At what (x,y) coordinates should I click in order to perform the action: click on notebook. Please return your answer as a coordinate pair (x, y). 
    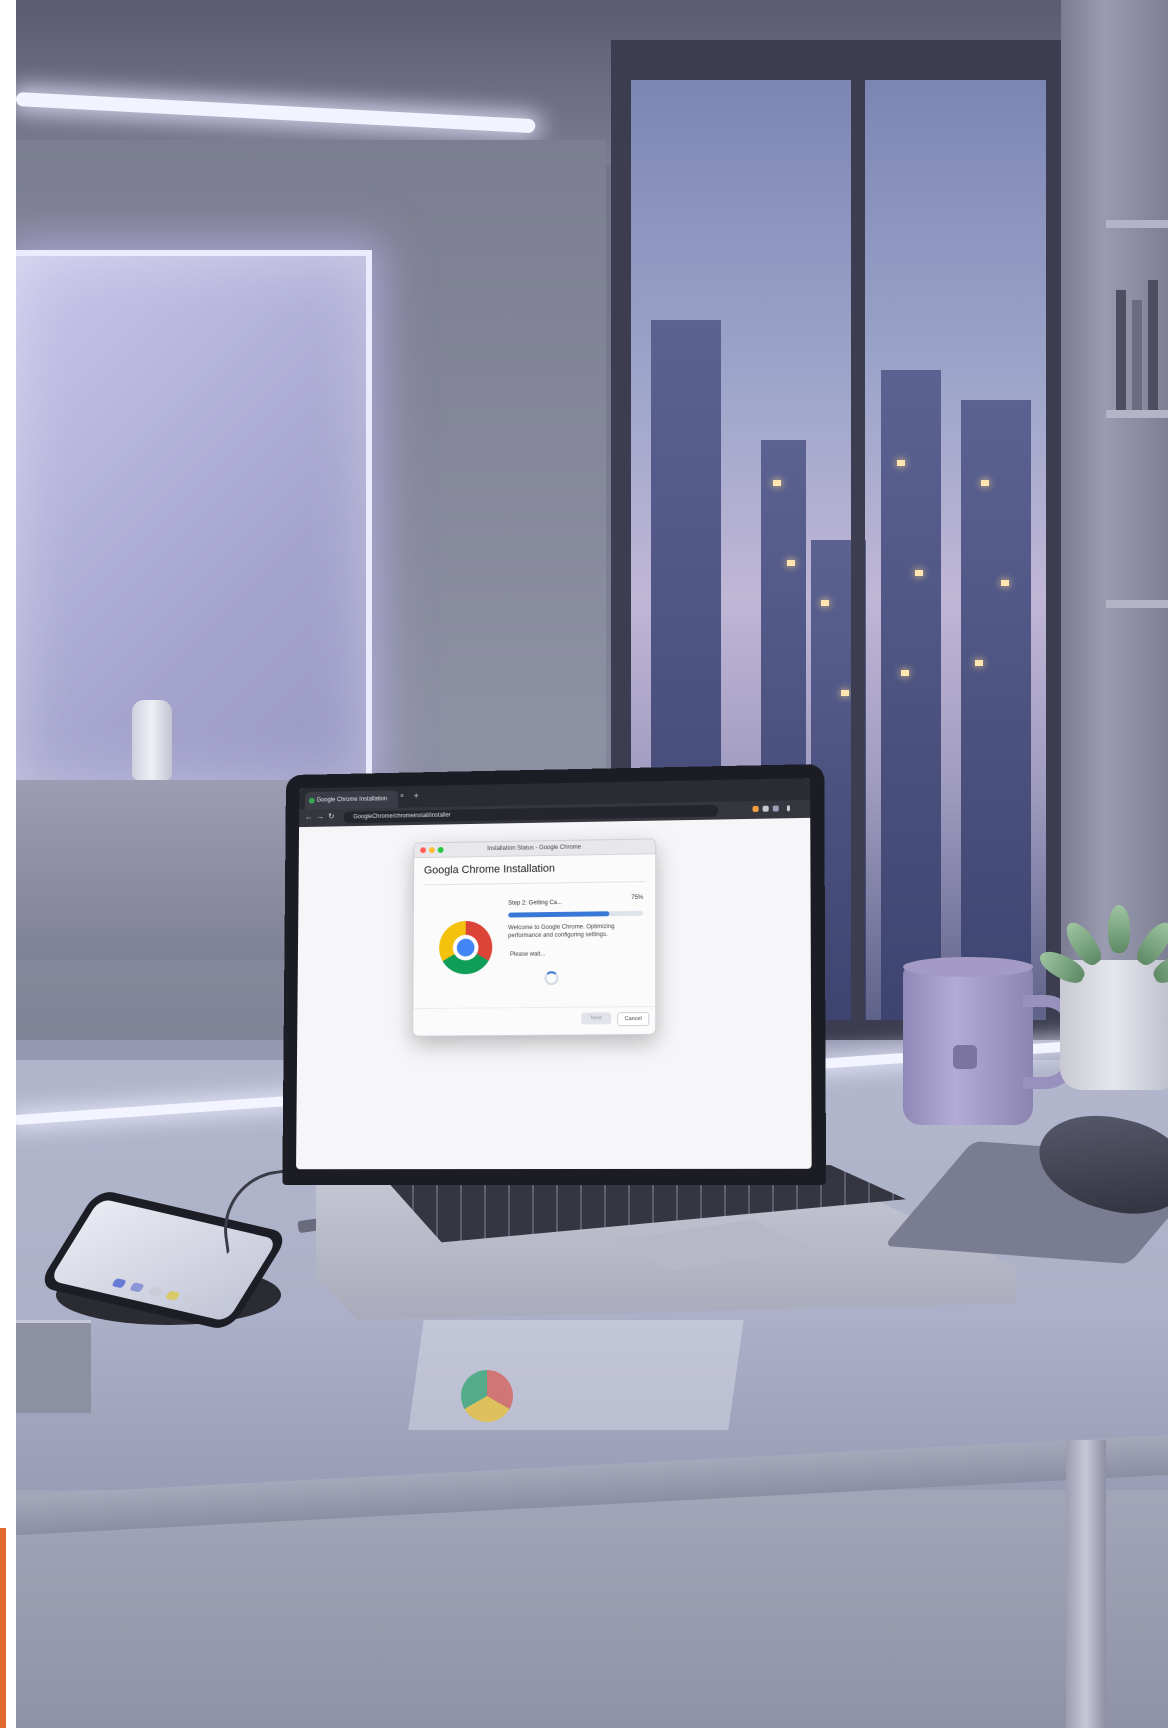
    Looking at the image, I should click on (53, 1366).